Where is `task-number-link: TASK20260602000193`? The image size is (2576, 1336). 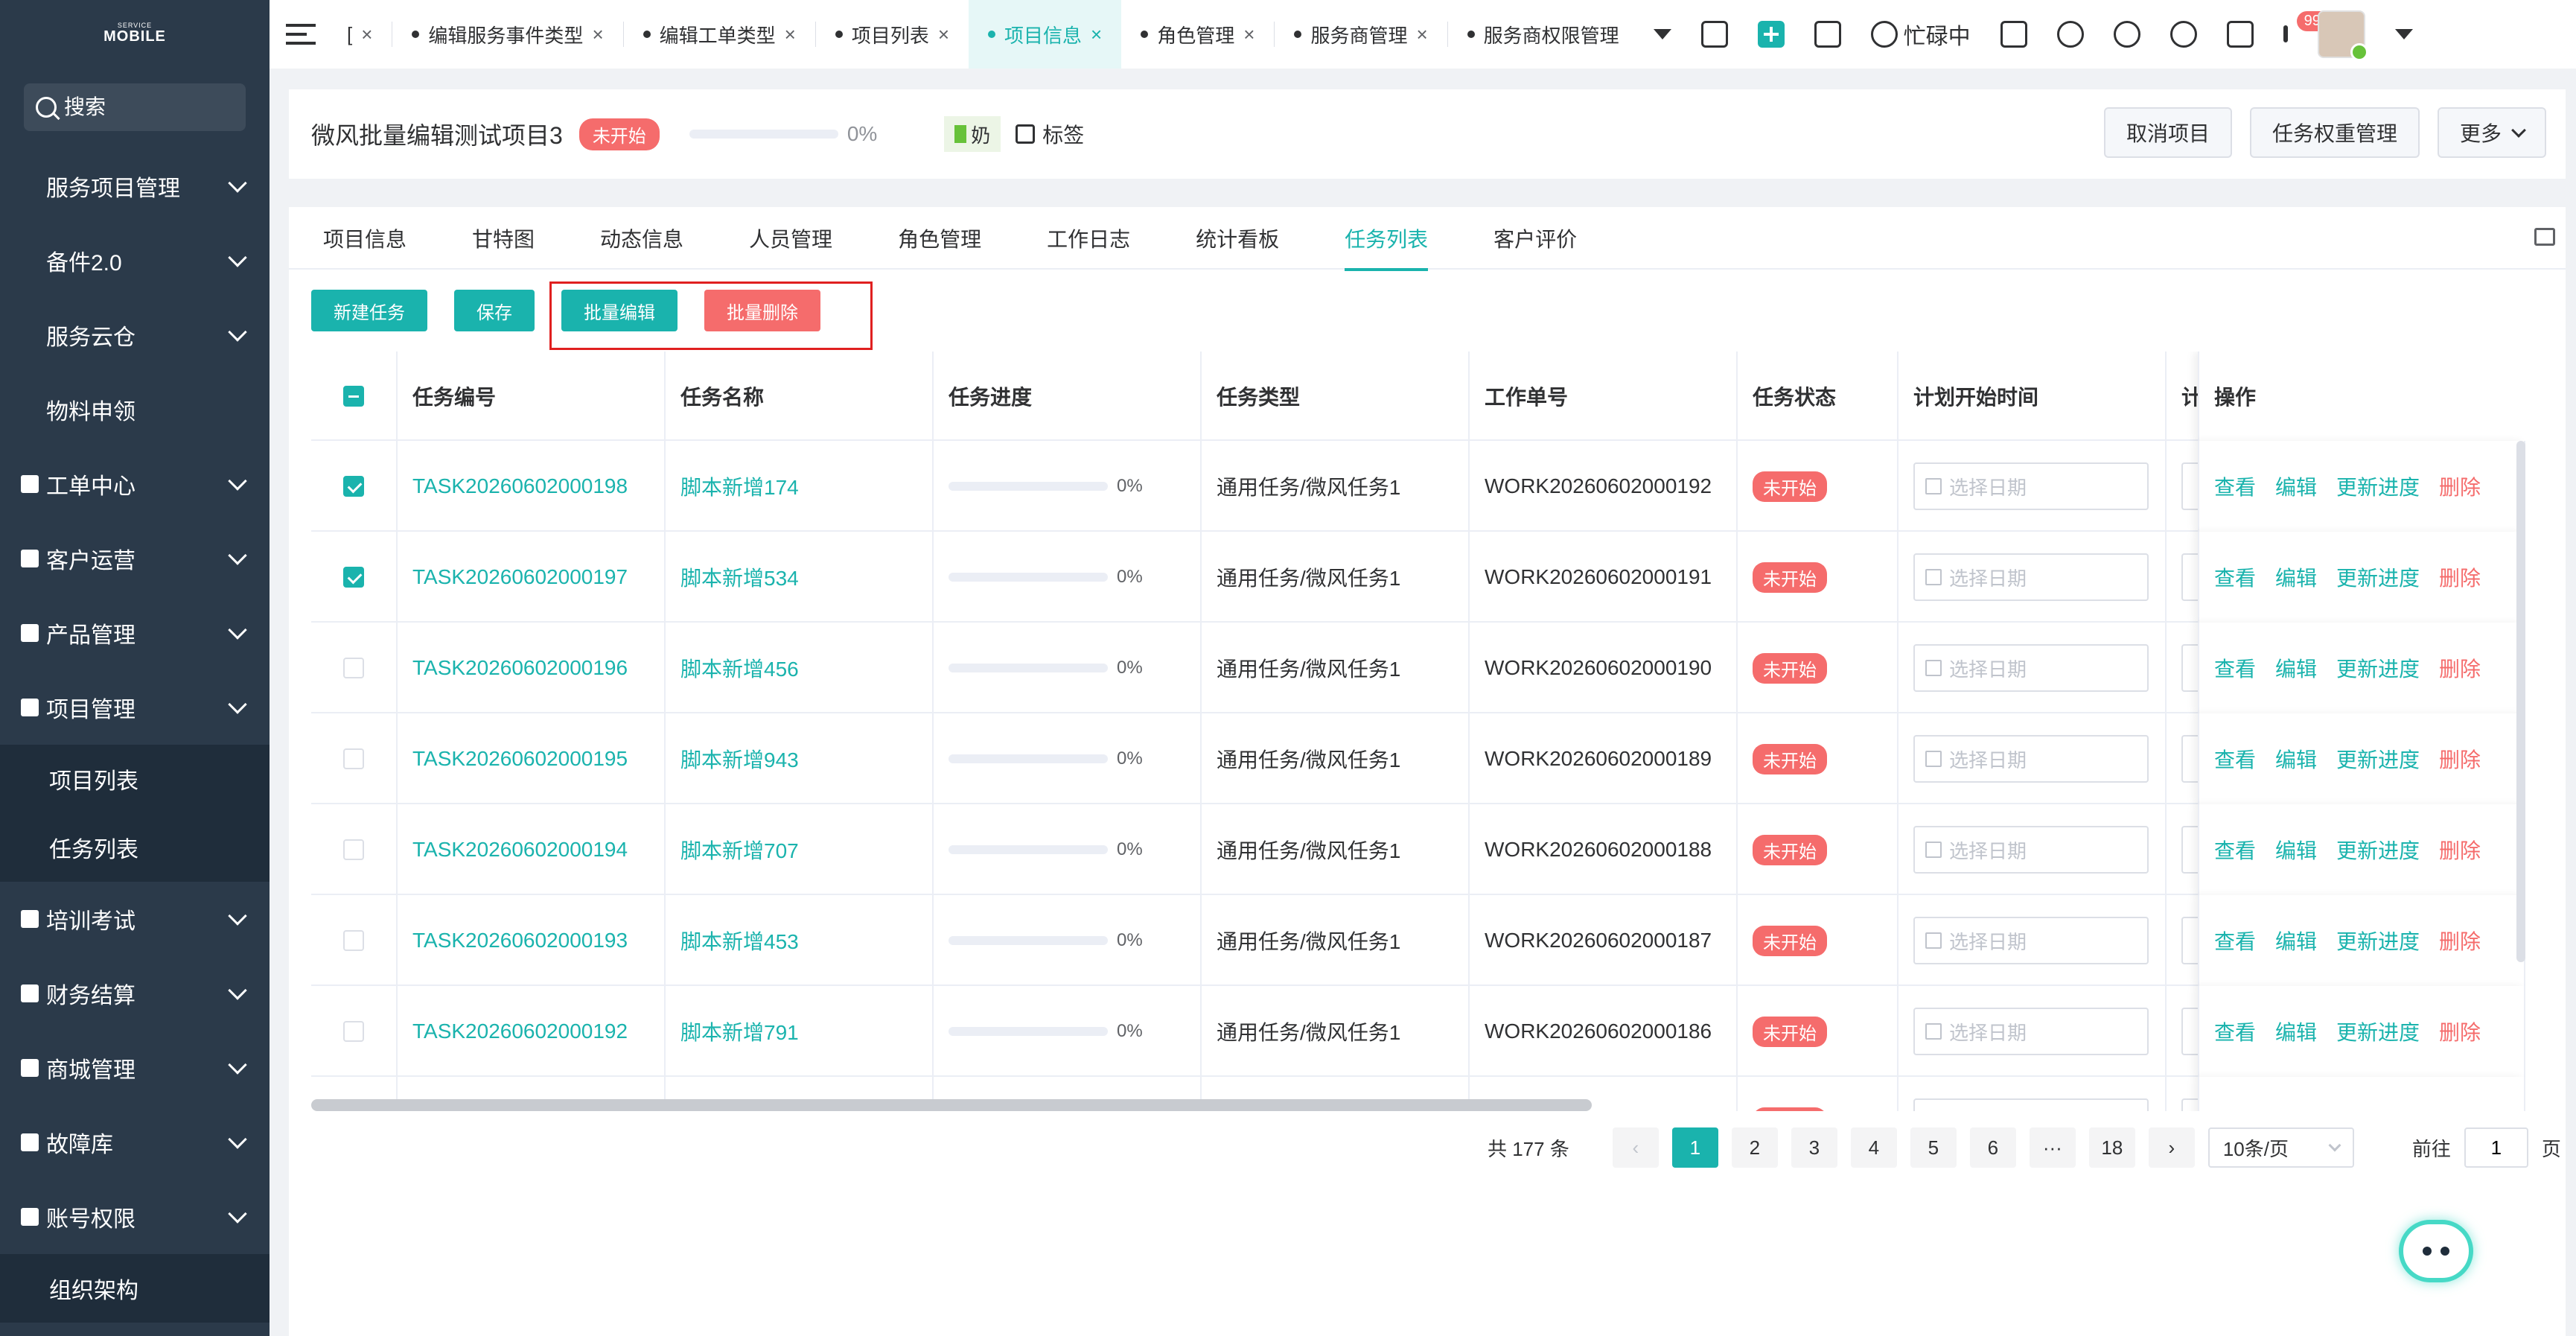 task-number-link: TASK20260602000193 is located at coordinates (520, 940).